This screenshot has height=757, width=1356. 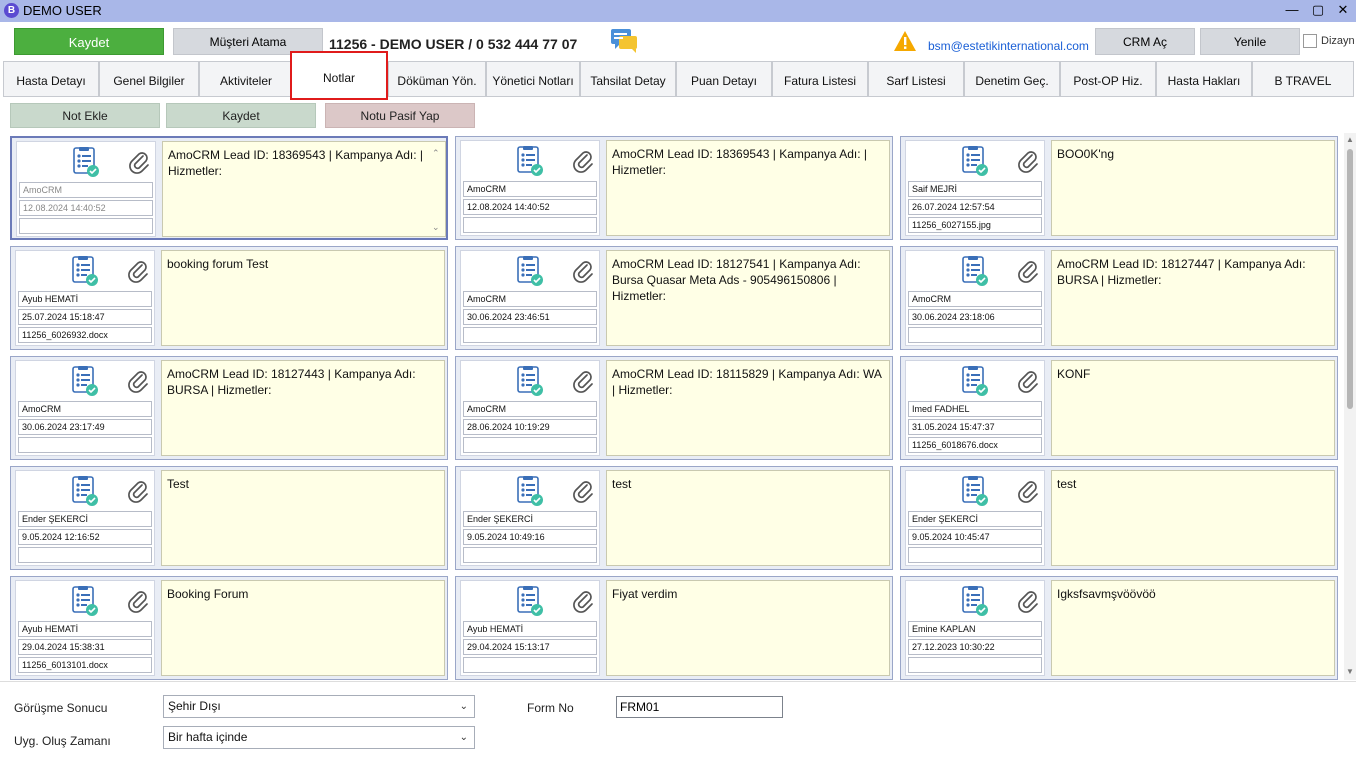 I want to click on tab-notlar: Notlar, so click(x=339, y=75).